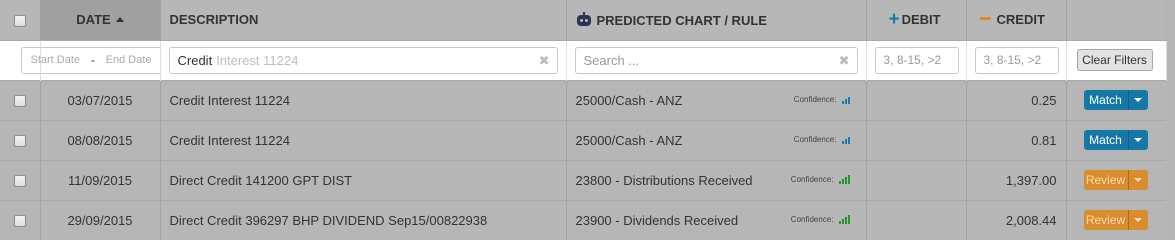 This screenshot has width=1175, height=240. I want to click on clear-filters-button: Clear Filters, so click(1114, 60).